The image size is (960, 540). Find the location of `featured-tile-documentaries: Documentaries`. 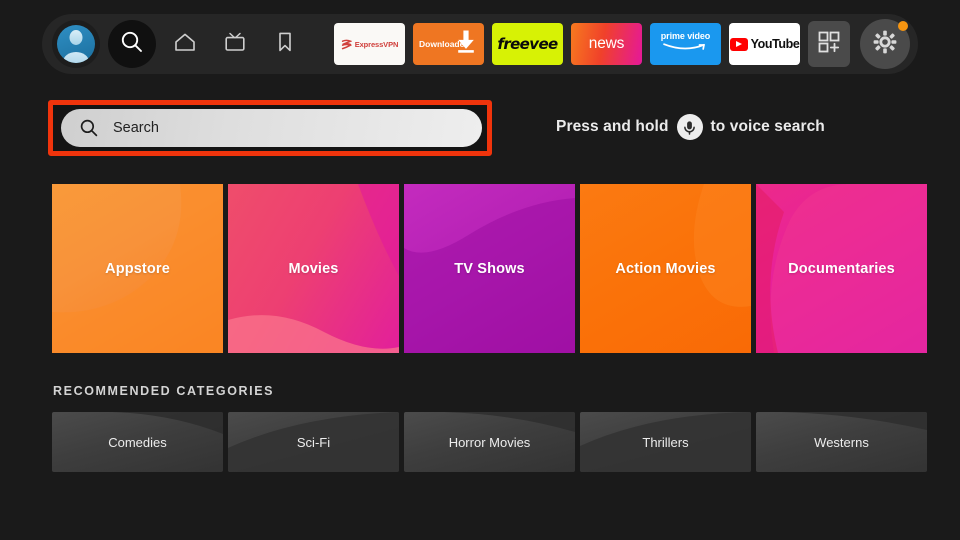

featured-tile-documentaries: Documentaries is located at coordinates (841, 268).